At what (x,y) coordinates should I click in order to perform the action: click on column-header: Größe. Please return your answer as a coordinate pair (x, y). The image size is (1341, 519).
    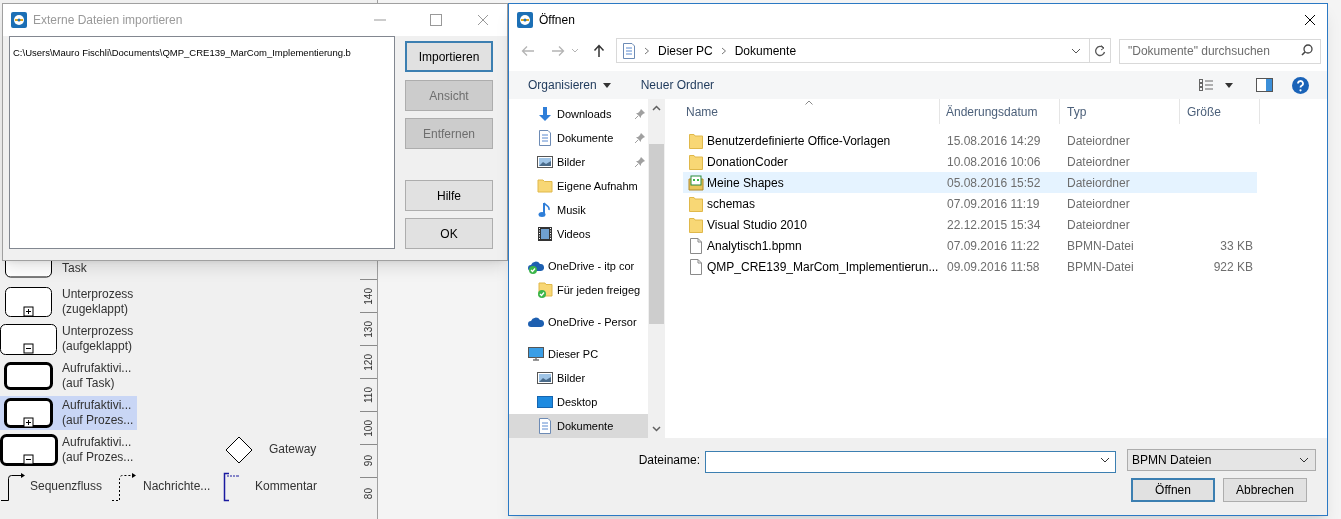
    Looking at the image, I should click on (1220, 111).